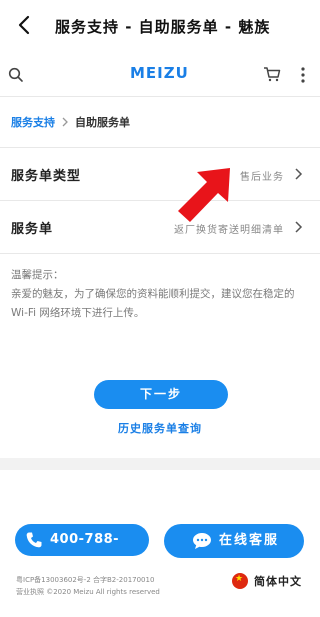 The width and height of the screenshot is (320, 617). I want to click on search-icon, so click(16, 75).